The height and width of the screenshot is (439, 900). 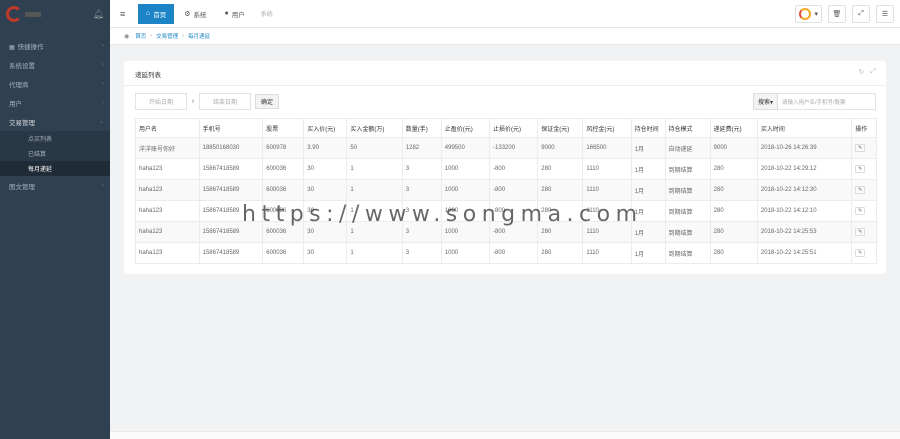 I want to click on top-bar: ≡ ⌂ 首页 ⚙ 系统 ● 用户 系统 ▾ 🗑︎ ⤢ ☰, so click(x=505, y=14).